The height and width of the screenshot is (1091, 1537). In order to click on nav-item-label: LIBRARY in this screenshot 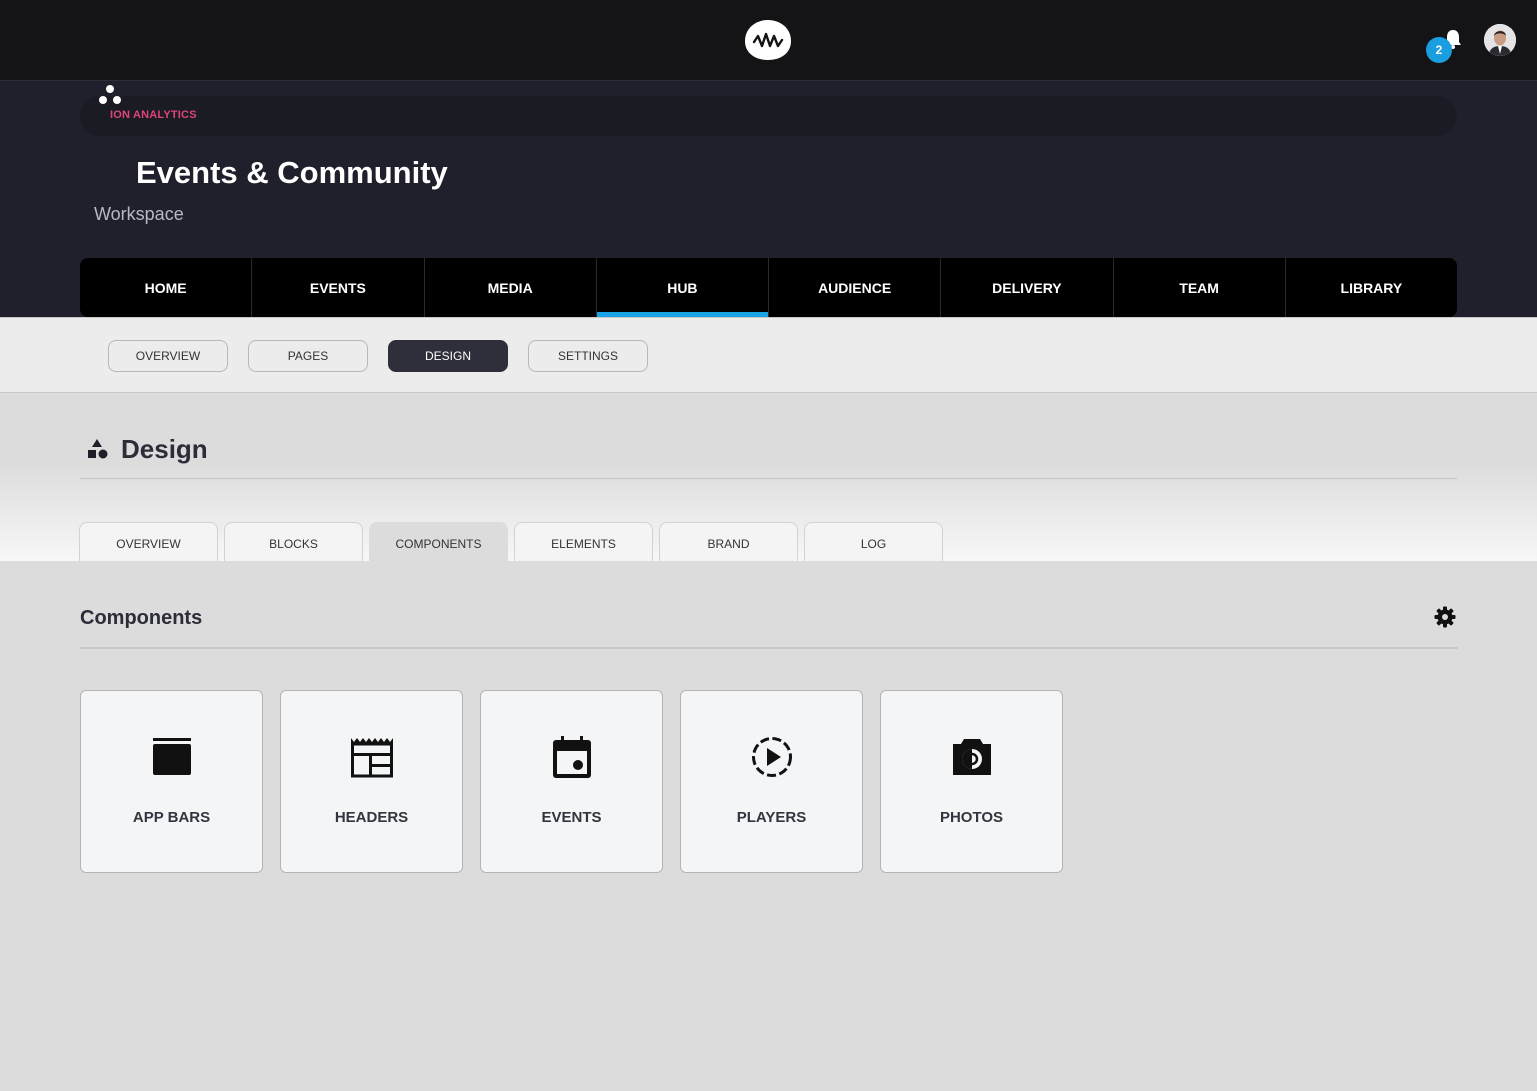, I will do `click(1371, 287)`.